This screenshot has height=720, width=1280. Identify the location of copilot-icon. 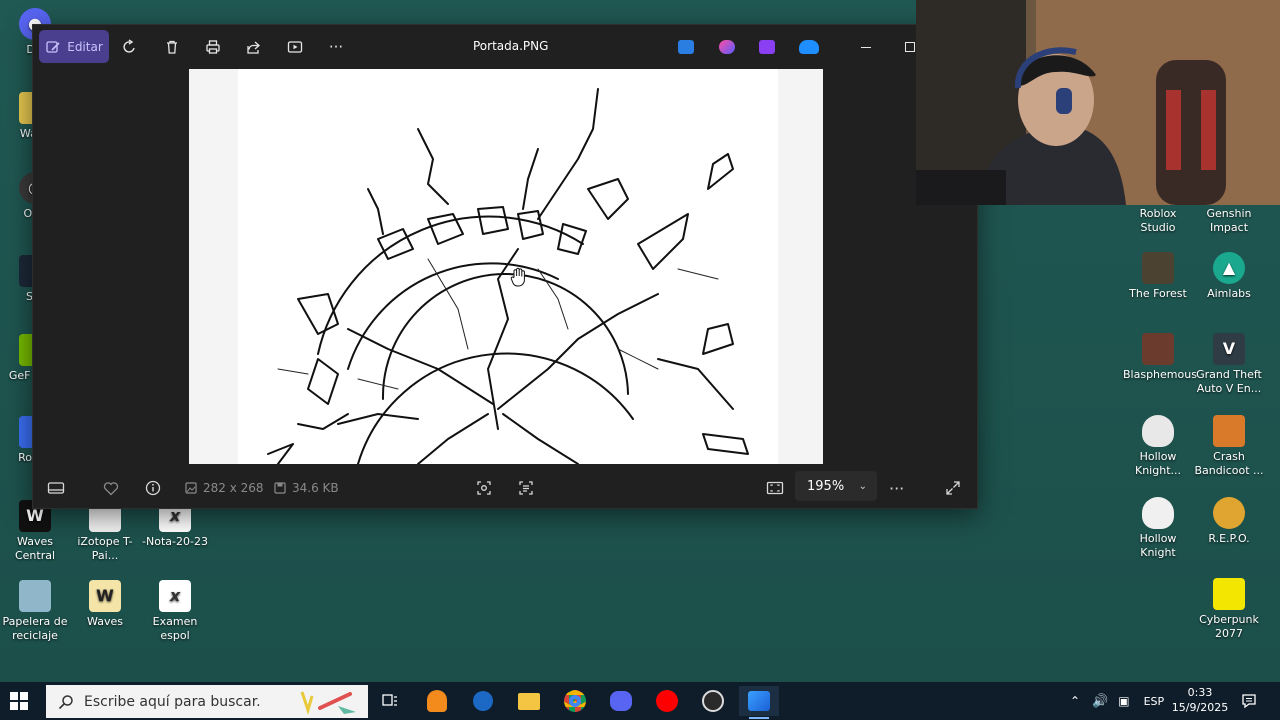
(727, 47).